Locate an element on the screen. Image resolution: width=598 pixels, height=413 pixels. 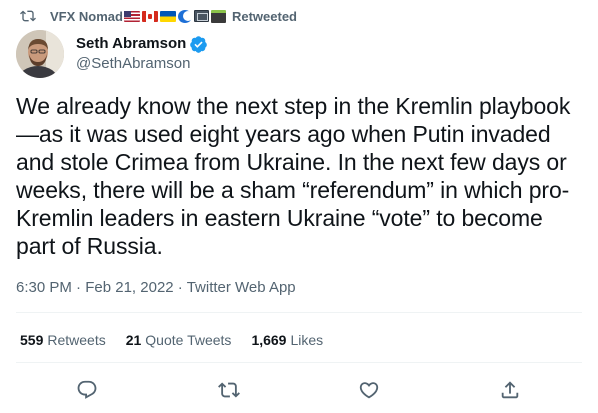
verified-badge-icon is located at coordinates (198, 44).